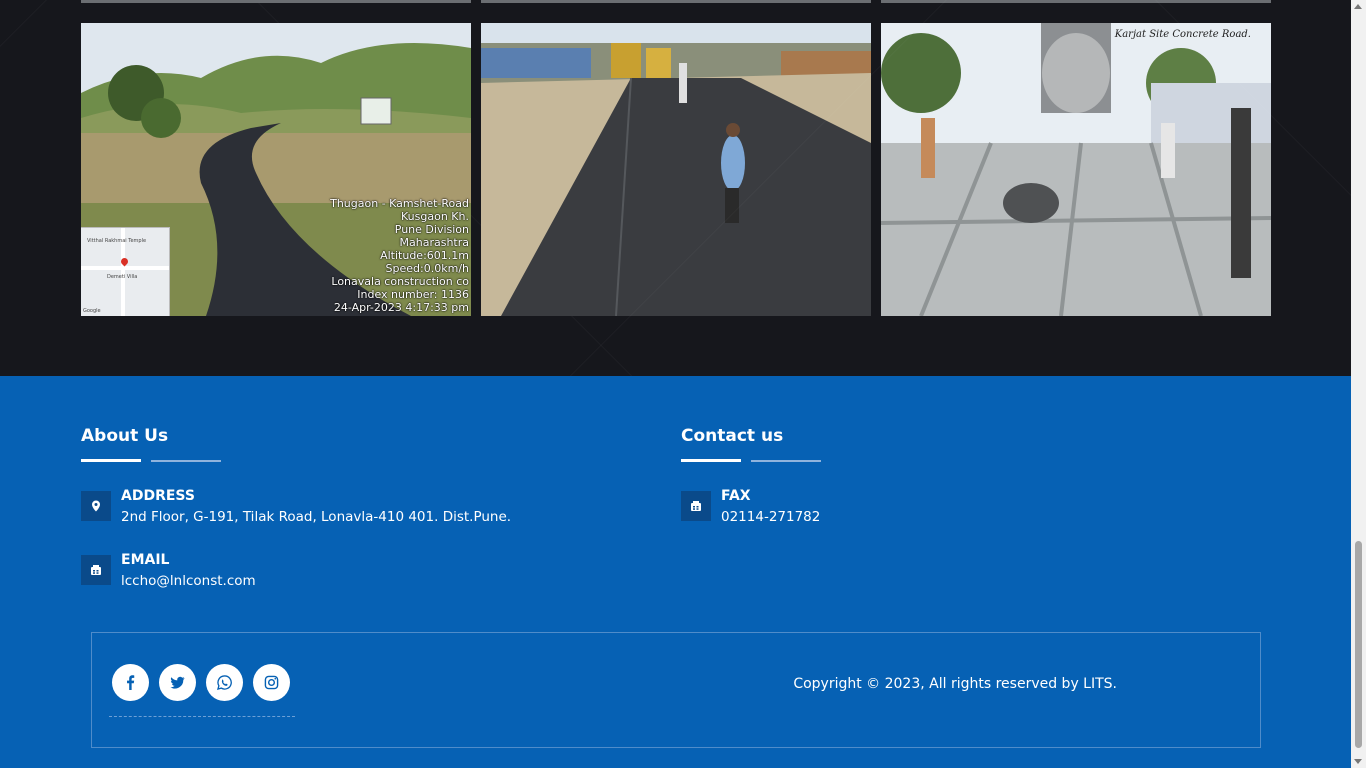  I want to click on address-label: ADDRESS, so click(158, 496).